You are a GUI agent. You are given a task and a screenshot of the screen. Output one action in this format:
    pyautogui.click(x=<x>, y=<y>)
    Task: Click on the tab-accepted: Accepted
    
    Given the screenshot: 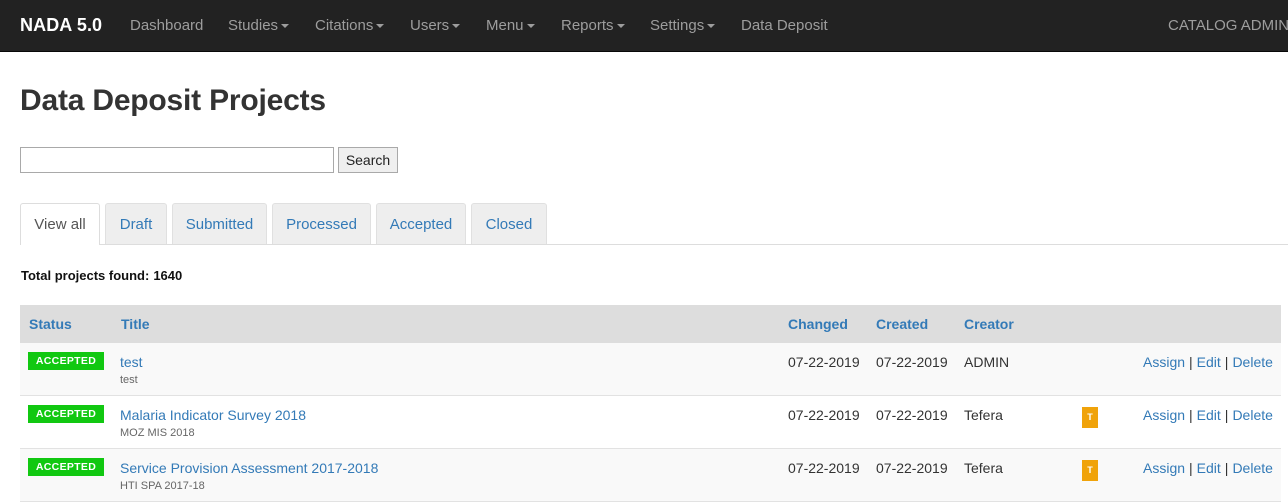 What is the action you would take?
    pyautogui.click(x=421, y=223)
    